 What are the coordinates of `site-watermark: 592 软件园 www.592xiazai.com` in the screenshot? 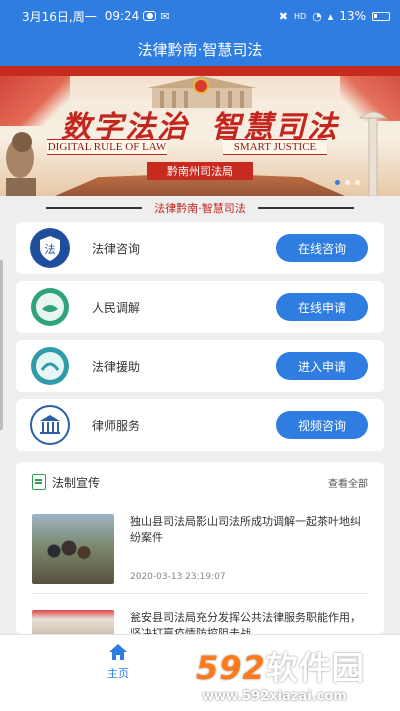 It's located at (298, 677).